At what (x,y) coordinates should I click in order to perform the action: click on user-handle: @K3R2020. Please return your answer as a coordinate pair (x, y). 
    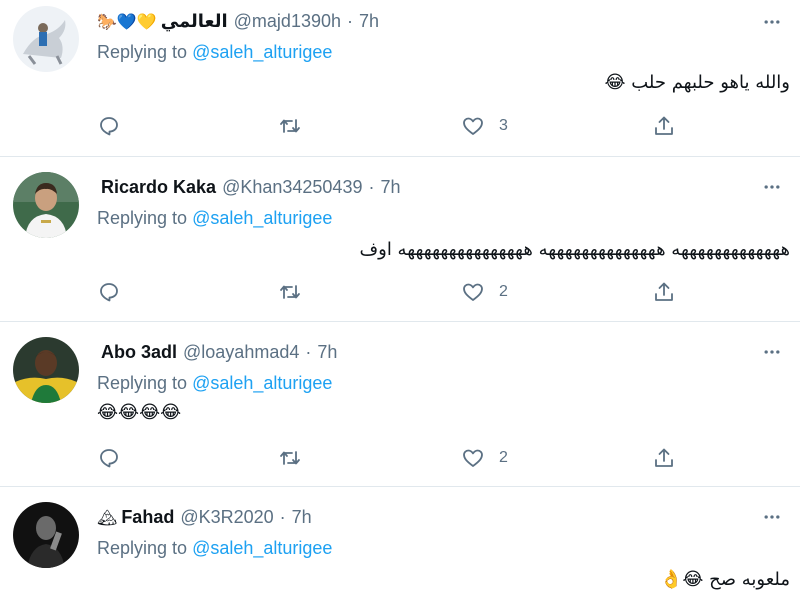
    Looking at the image, I should click on (226, 517).